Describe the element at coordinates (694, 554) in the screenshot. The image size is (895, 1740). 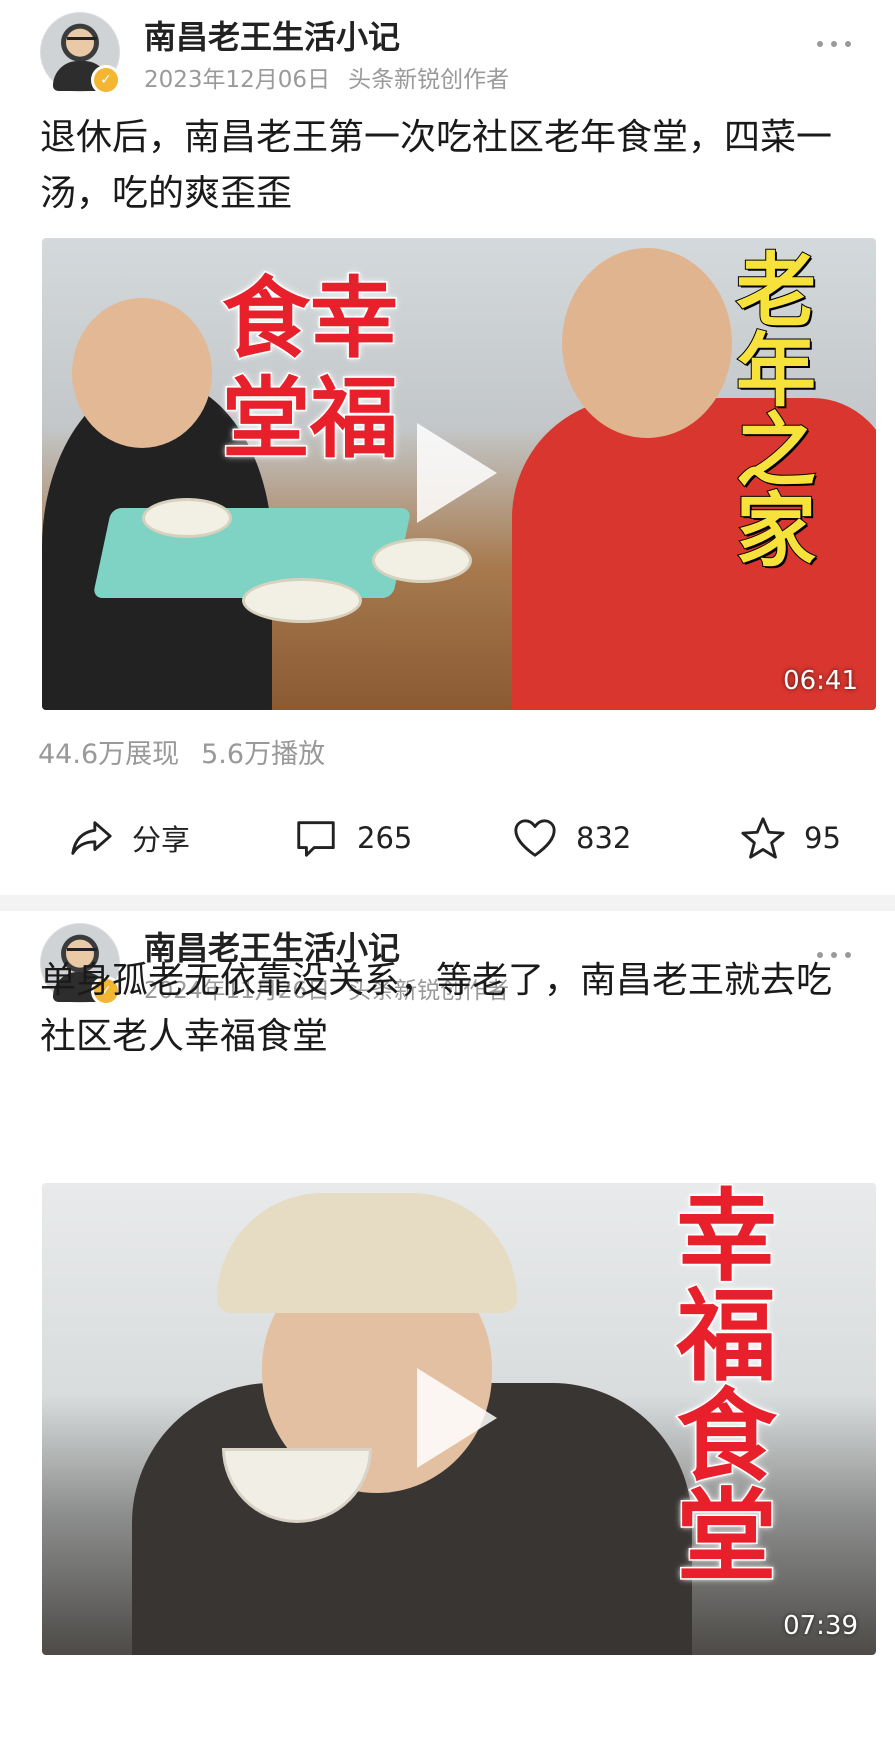
I see `diner-right` at that location.